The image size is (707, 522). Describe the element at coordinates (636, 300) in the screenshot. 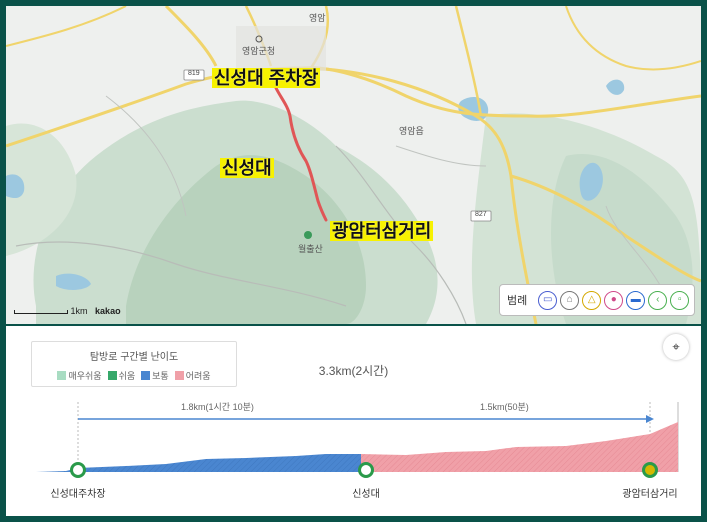

I see `car-icon: ▬` at that location.